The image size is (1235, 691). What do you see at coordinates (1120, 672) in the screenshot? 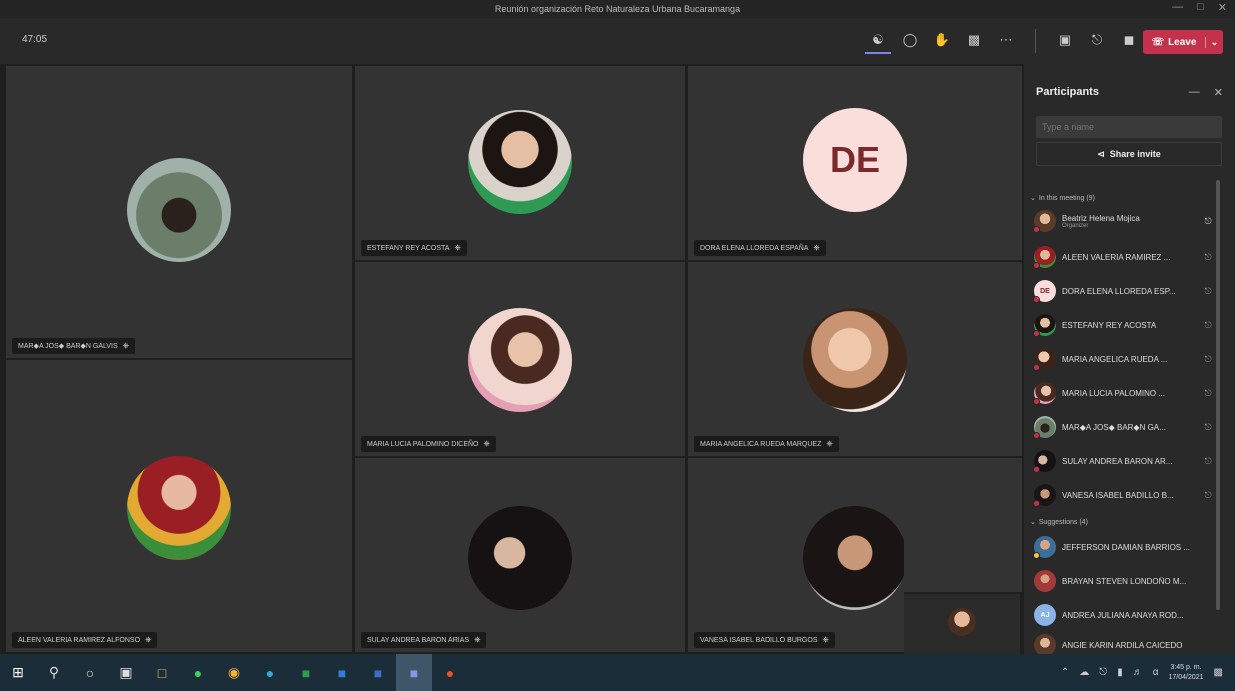
I see `battery-icon: ▮` at bounding box center [1120, 672].